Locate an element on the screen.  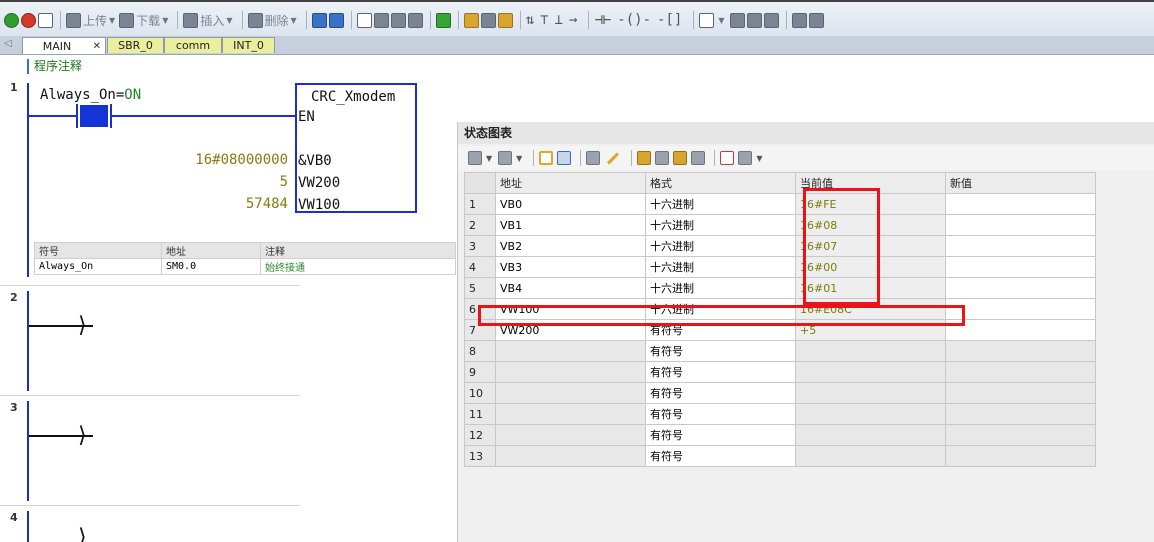
table-row: 10 有符号 is located at coordinates (780, 393).